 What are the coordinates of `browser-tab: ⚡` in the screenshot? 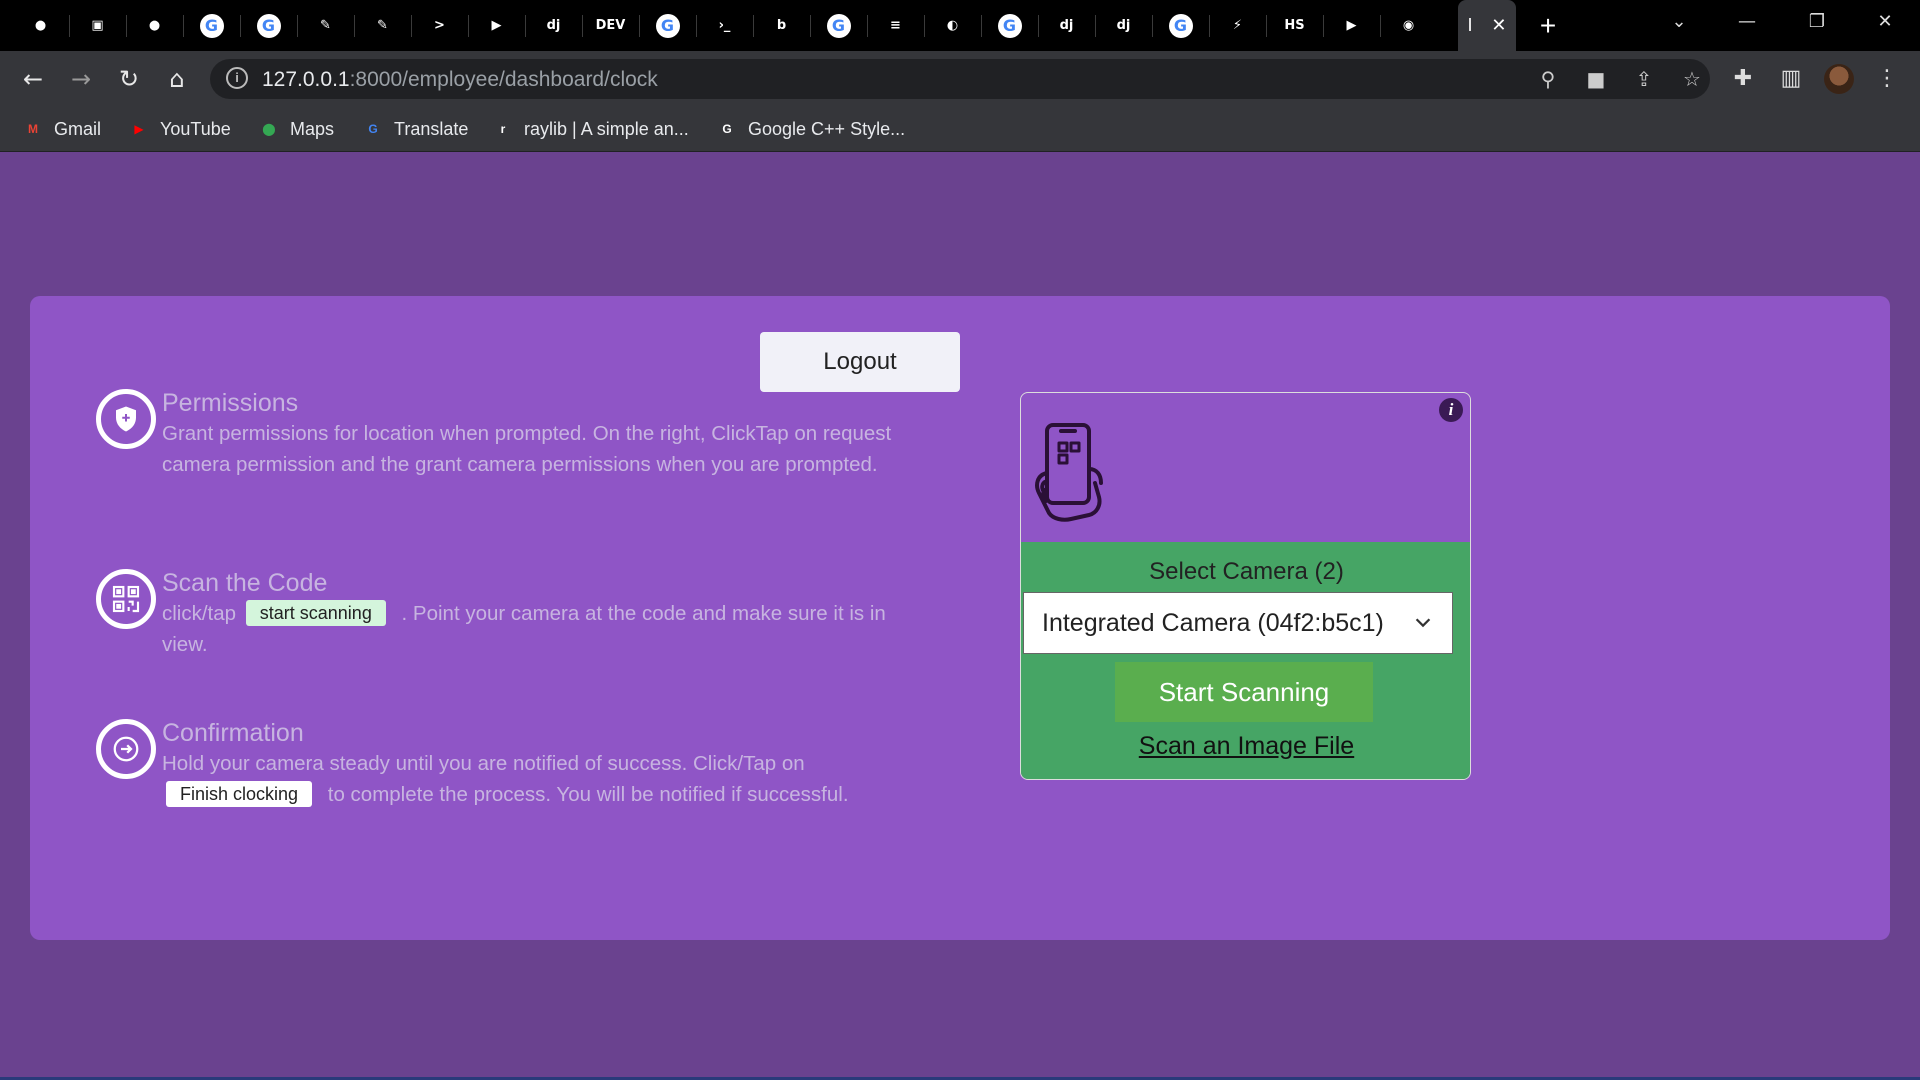 It's located at (1237, 25).